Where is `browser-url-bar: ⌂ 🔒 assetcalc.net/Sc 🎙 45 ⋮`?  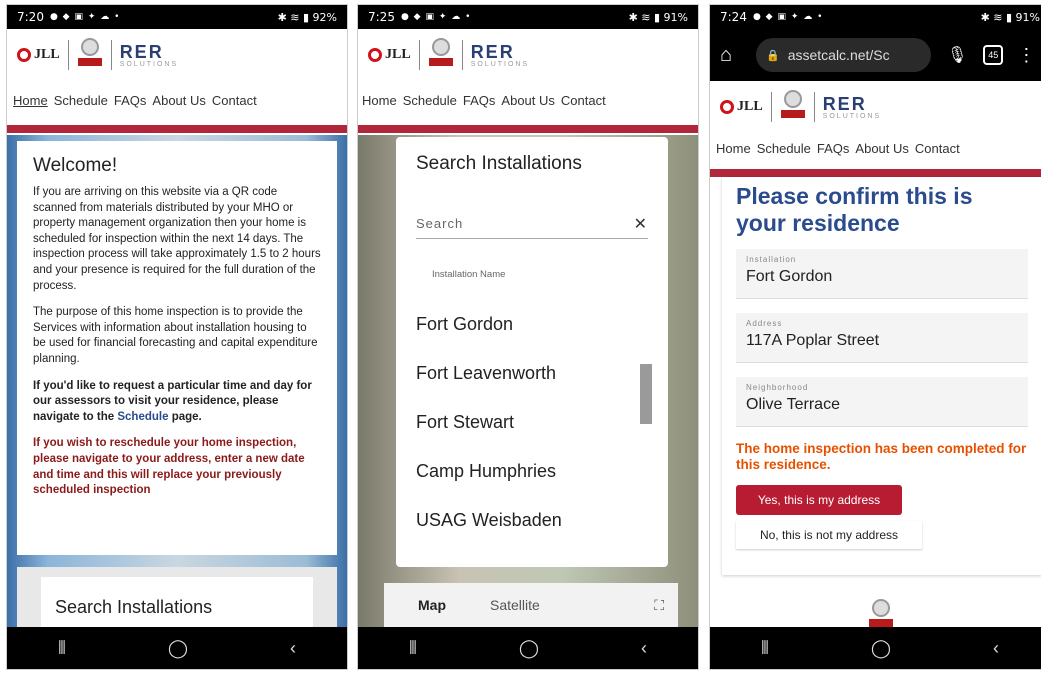 browser-url-bar: ⌂ 🔒 assetcalc.net/Sc 🎙 45 ⋮ is located at coordinates (875, 55).